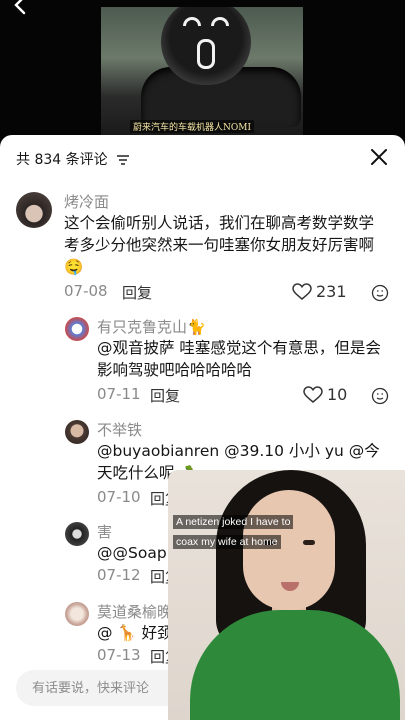 The height and width of the screenshot is (720, 405). What do you see at coordinates (331, 291) in the screenshot?
I see `like-count: 231` at bounding box center [331, 291].